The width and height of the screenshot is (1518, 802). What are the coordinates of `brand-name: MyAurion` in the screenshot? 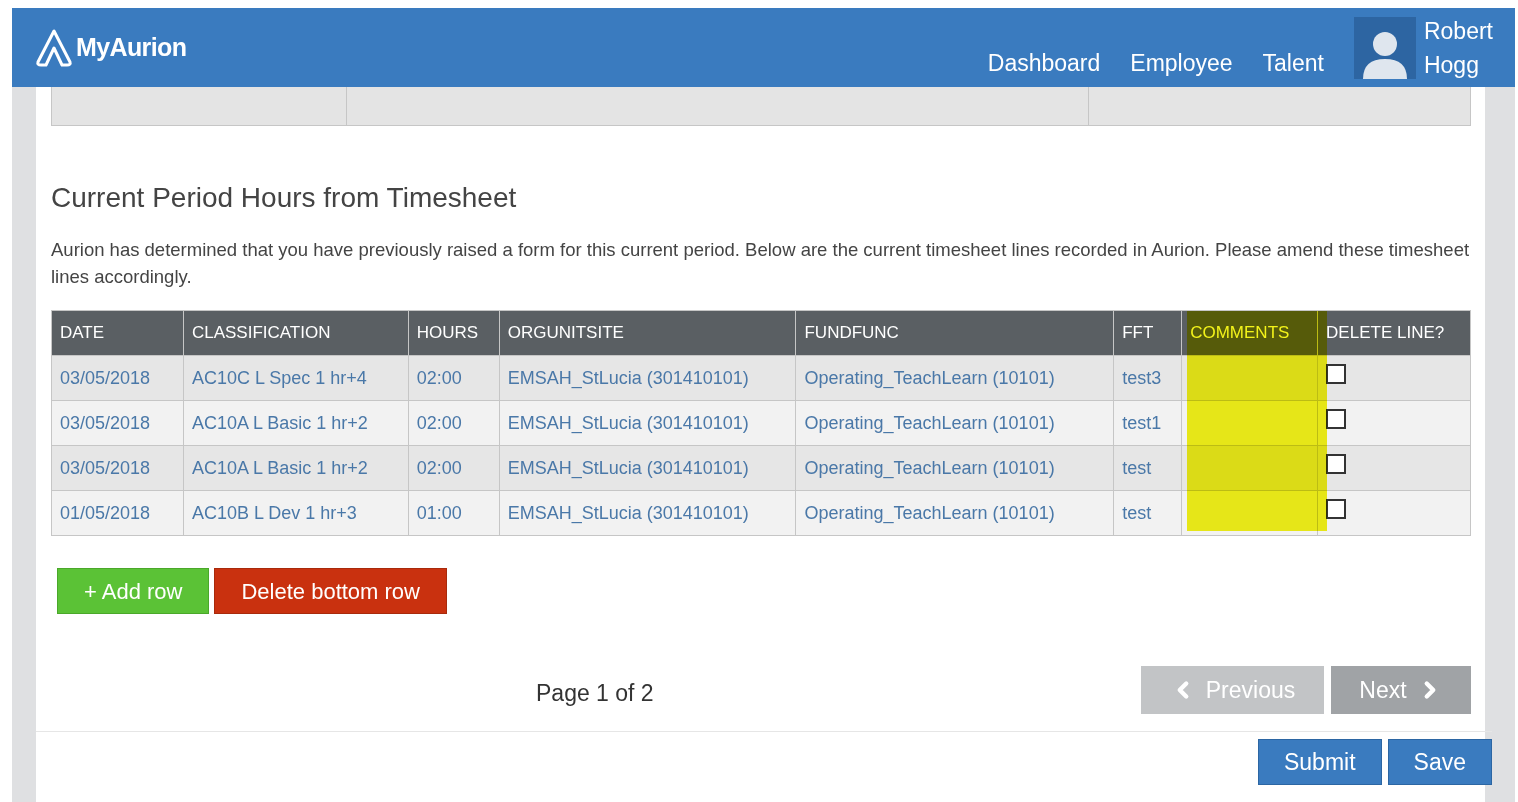 It's located at (131, 47).